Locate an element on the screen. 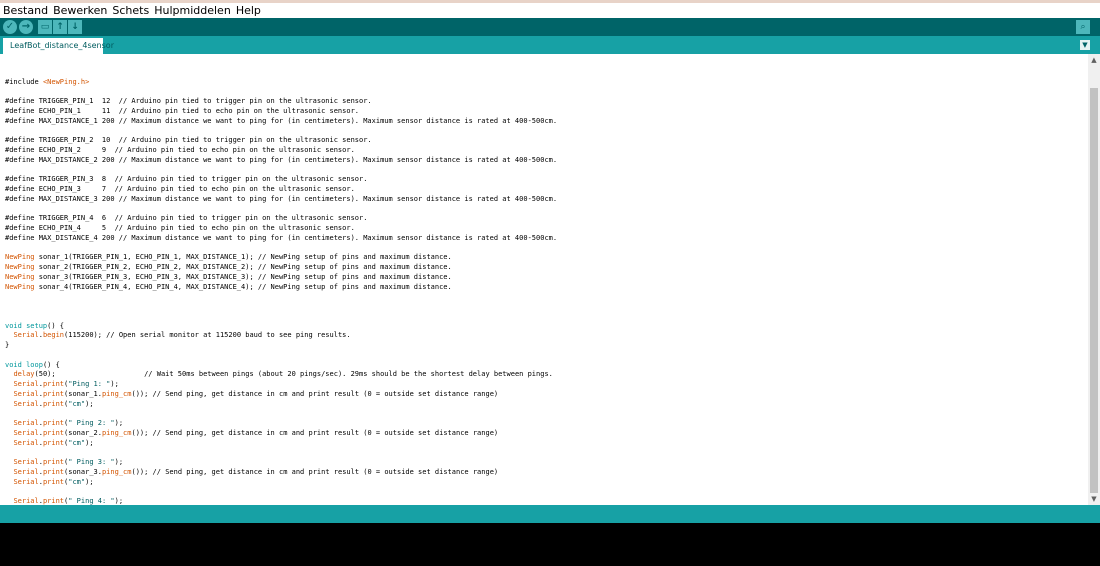  scroll-up-arrow-icon: ▲ is located at coordinates (1094, 60).